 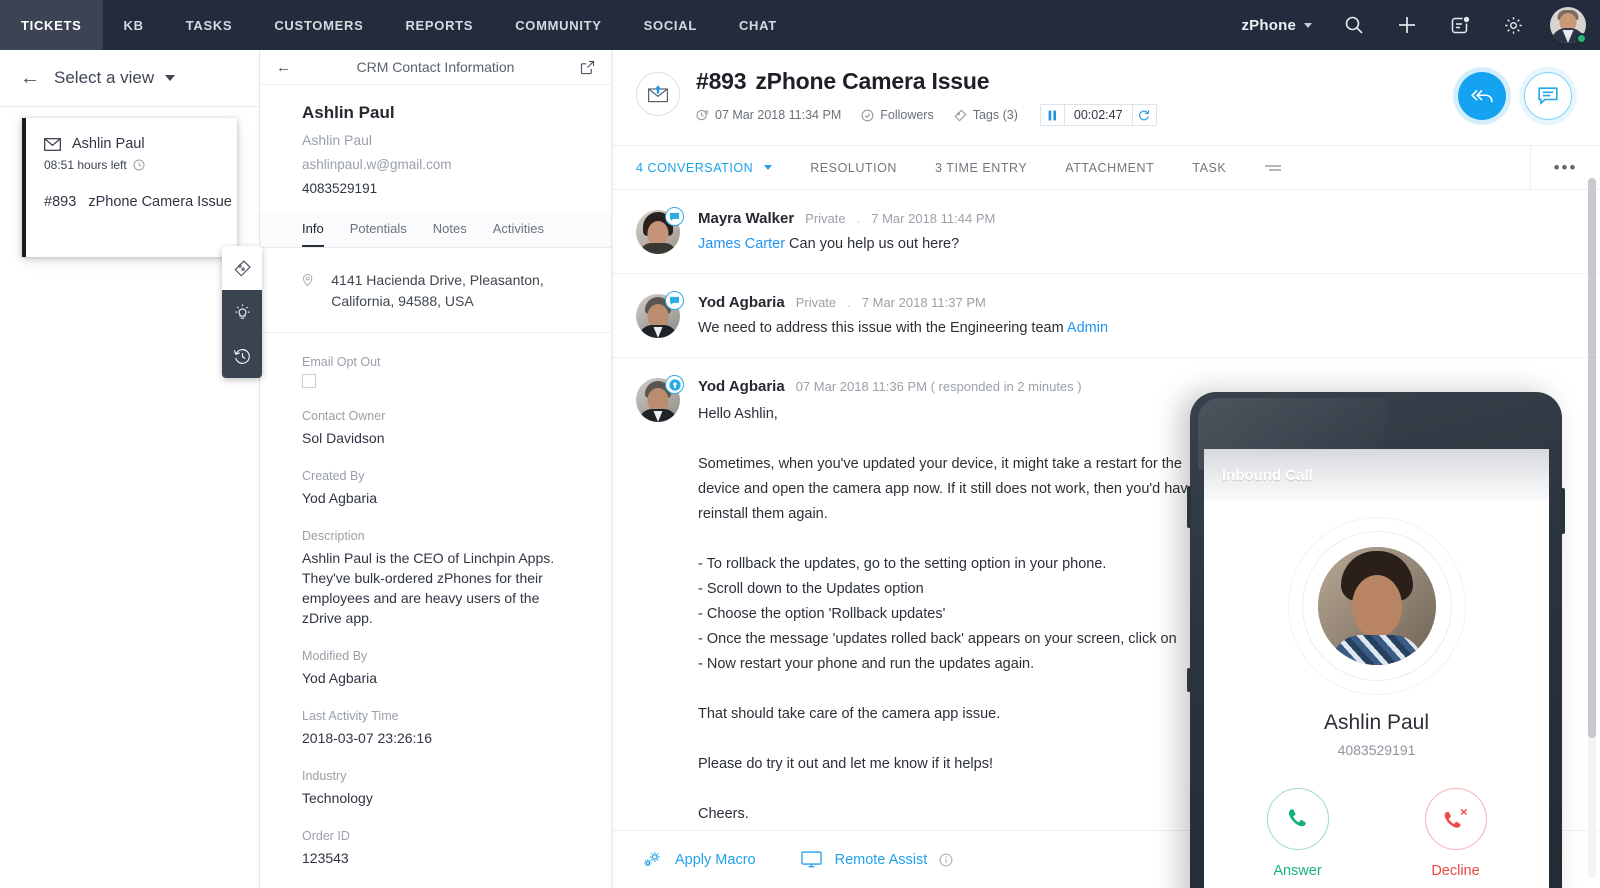 I want to click on decline-call-button: Decline, so click(x=1455, y=833).